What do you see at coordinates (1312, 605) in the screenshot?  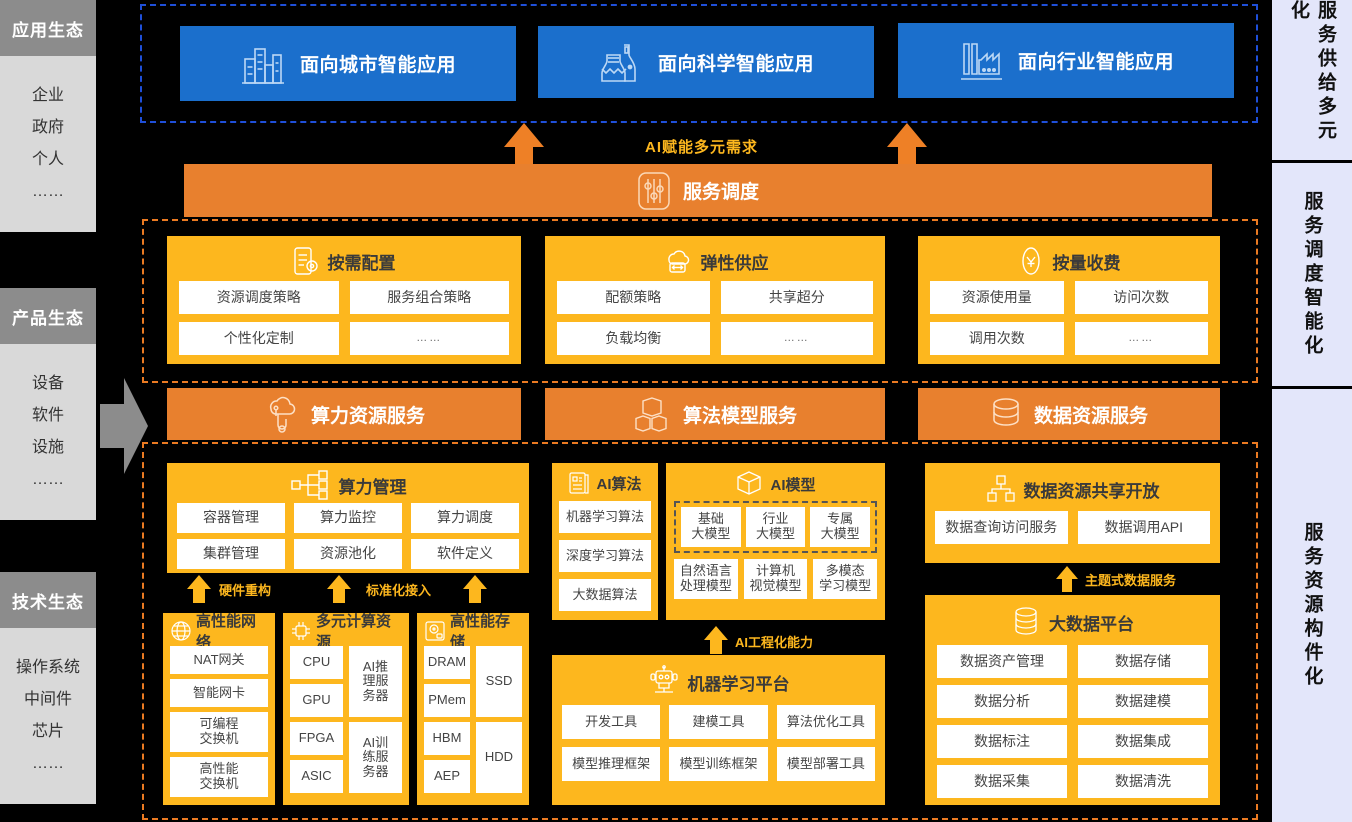 I see `right-rail-resource-label: 服务资源构件化` at bounding box center [1312, 605].